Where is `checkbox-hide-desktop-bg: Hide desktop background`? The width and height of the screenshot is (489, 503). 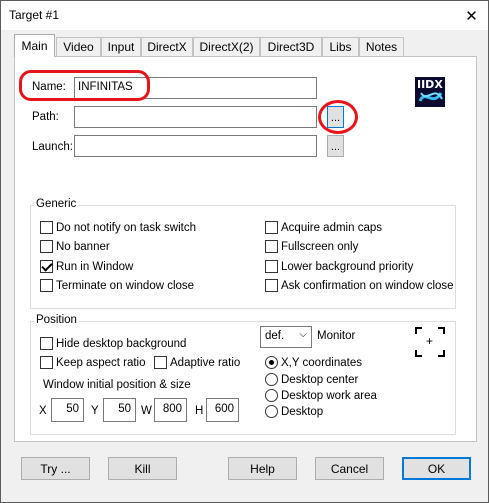
checkbox-hide-desktop-bg: Hide desktop background is located at coordinates (113, 343).